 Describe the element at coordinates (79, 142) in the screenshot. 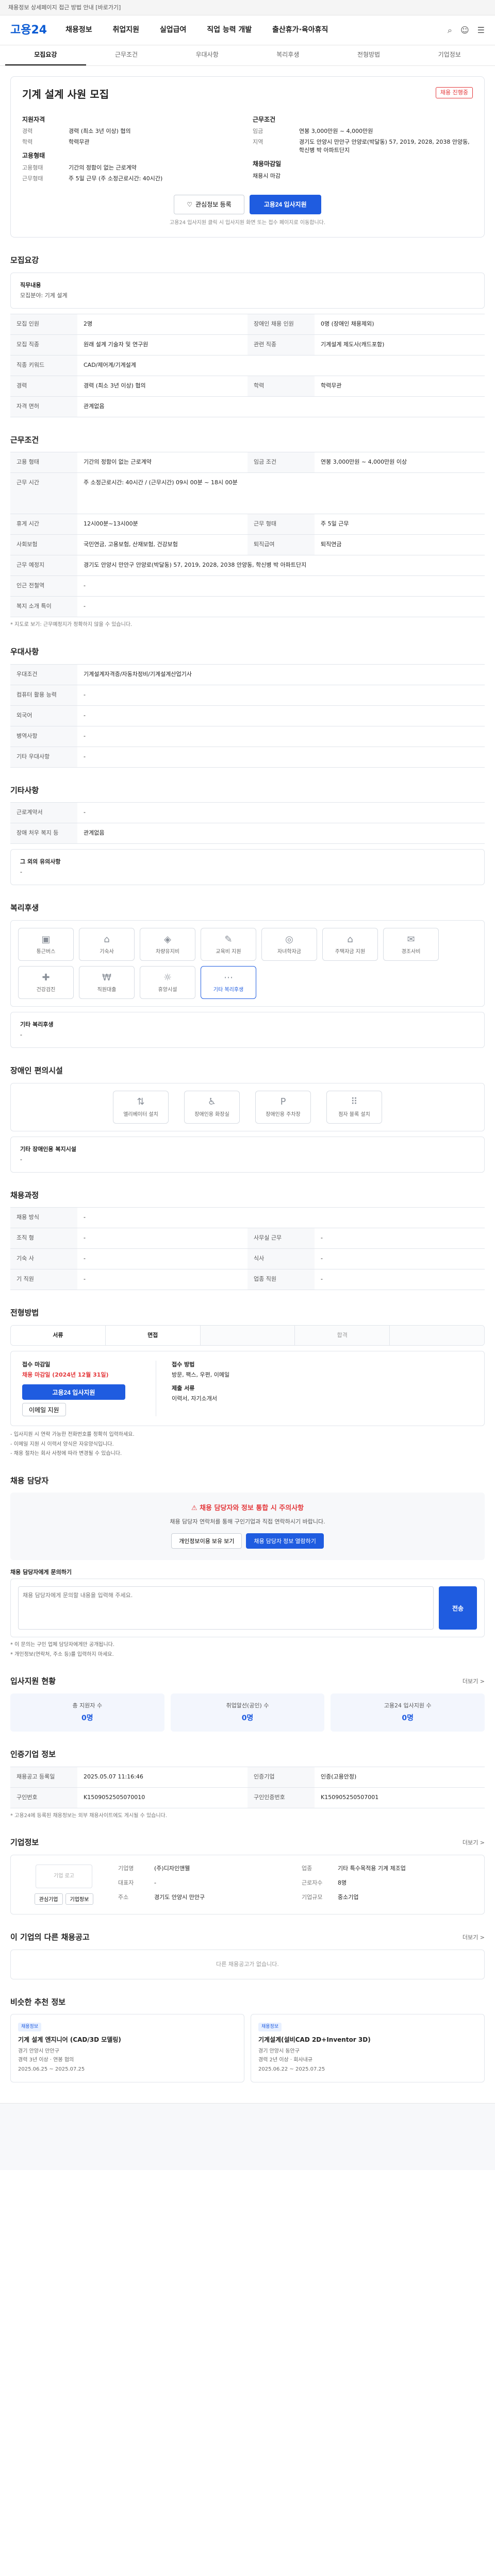

I see `kv-value: 학력무관` at that location.